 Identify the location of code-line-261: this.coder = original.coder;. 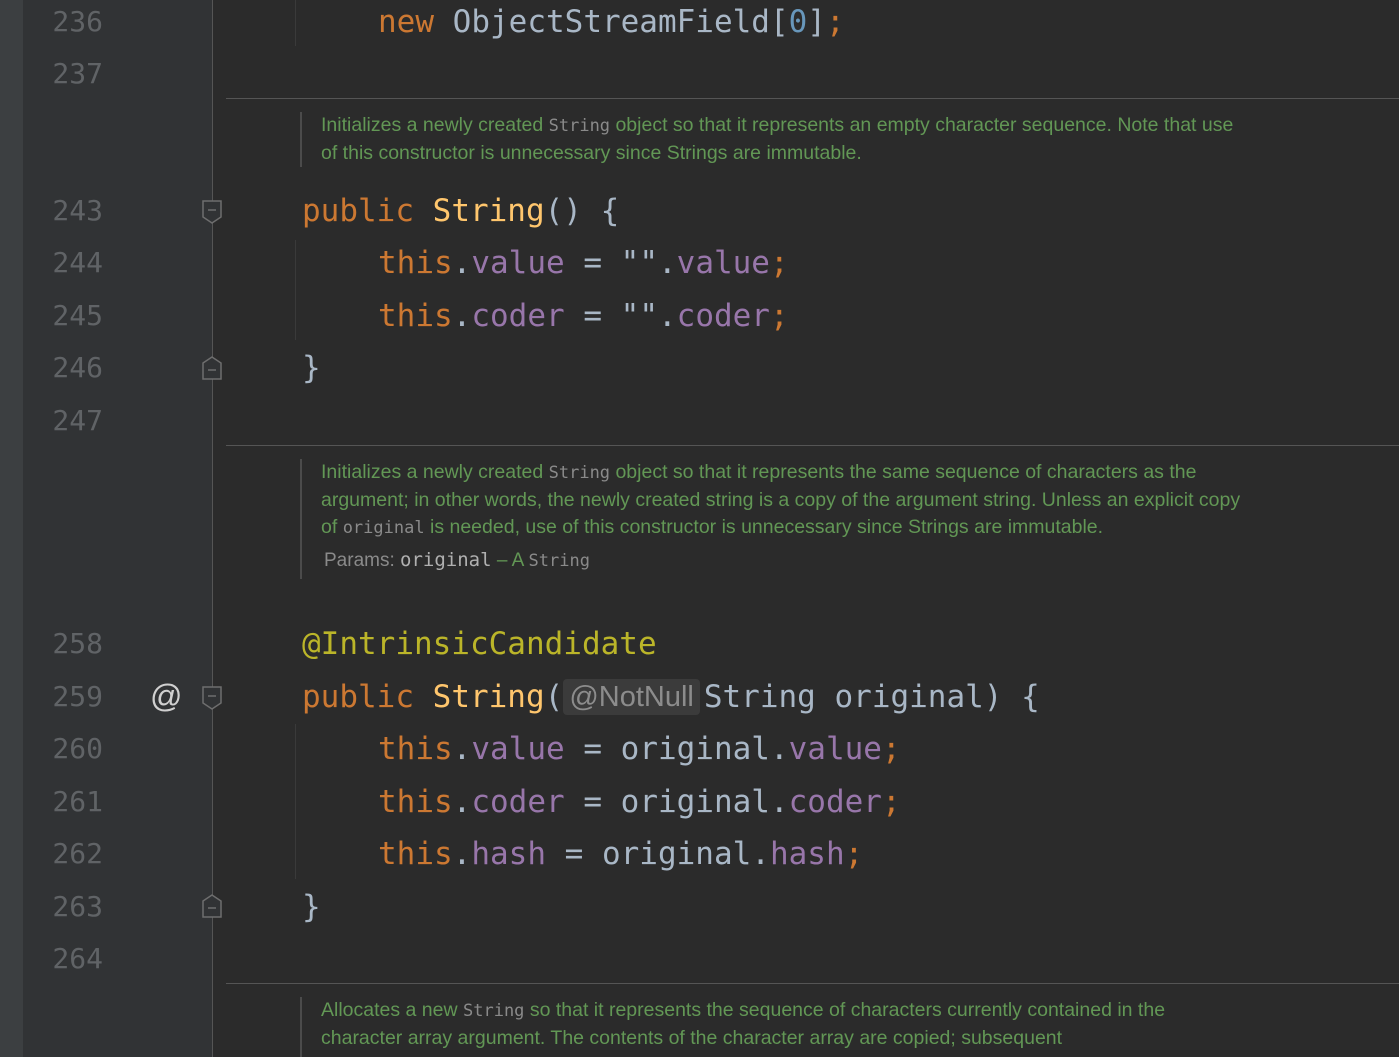
(639, 802).